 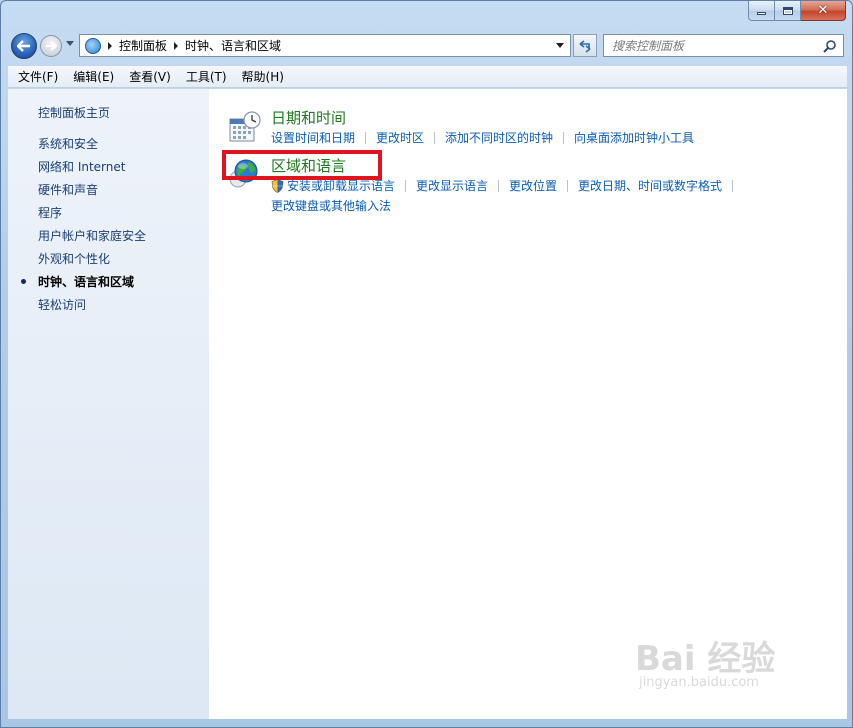 I want to click on region-language-links-row2: 更改键盘或其他输入法, so click(x=331, y=205).